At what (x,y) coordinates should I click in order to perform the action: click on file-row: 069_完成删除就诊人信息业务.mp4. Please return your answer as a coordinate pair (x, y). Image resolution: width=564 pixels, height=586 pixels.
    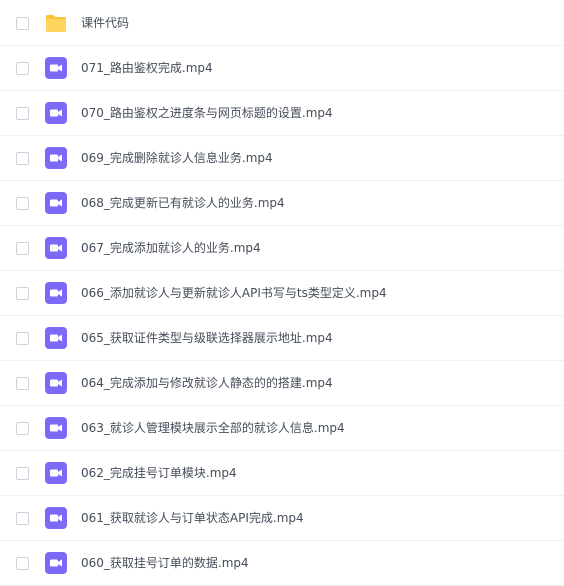
    Looking at the image, I should click on (282, 158).